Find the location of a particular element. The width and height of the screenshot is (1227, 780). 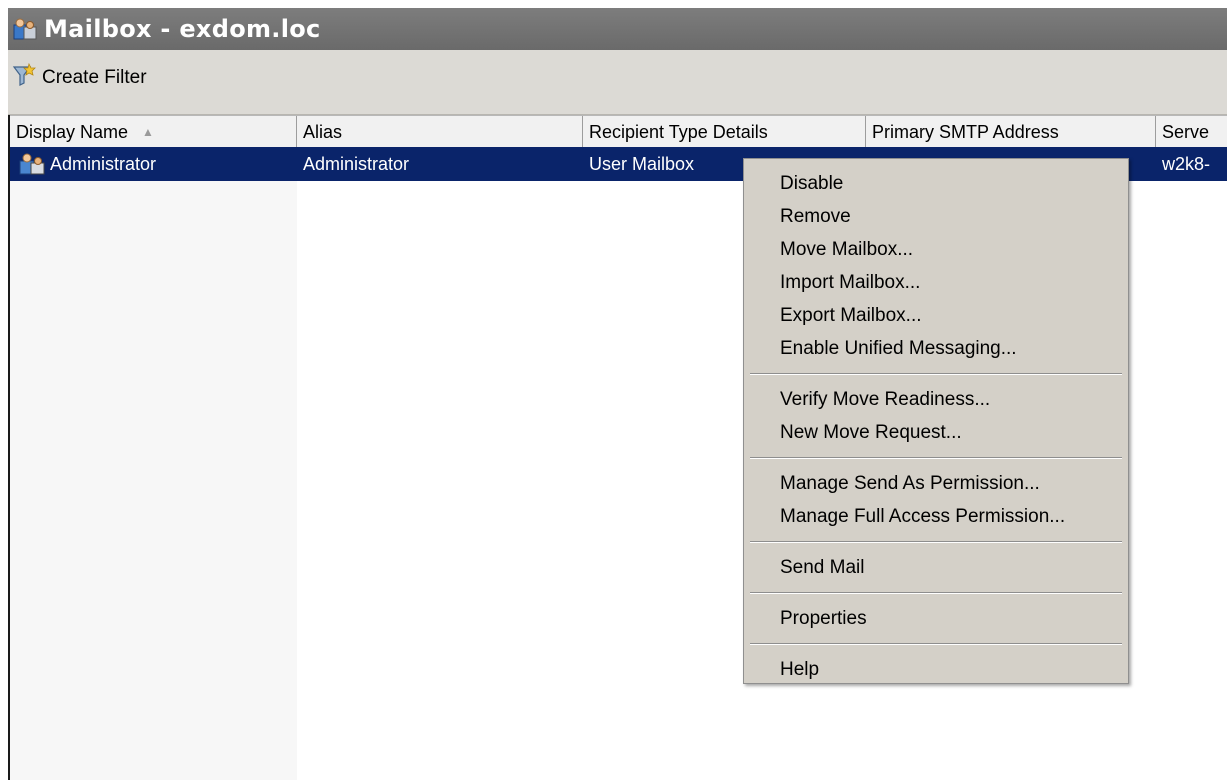

create-filter-label: Create Filter is located at coordinates (94, 77).